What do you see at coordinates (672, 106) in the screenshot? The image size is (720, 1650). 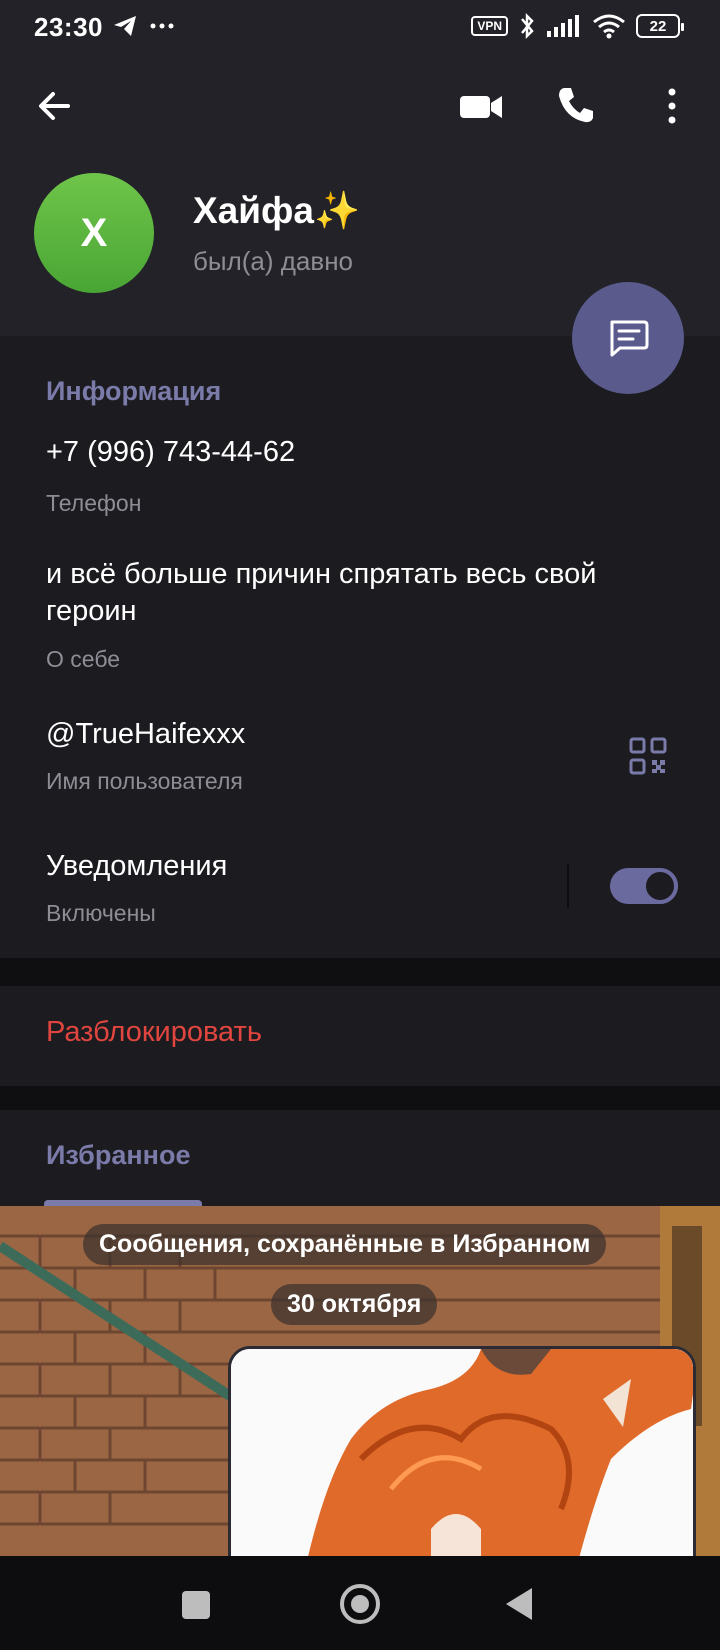 I see `more-vertical-icon` at bounding box center [672, 106].